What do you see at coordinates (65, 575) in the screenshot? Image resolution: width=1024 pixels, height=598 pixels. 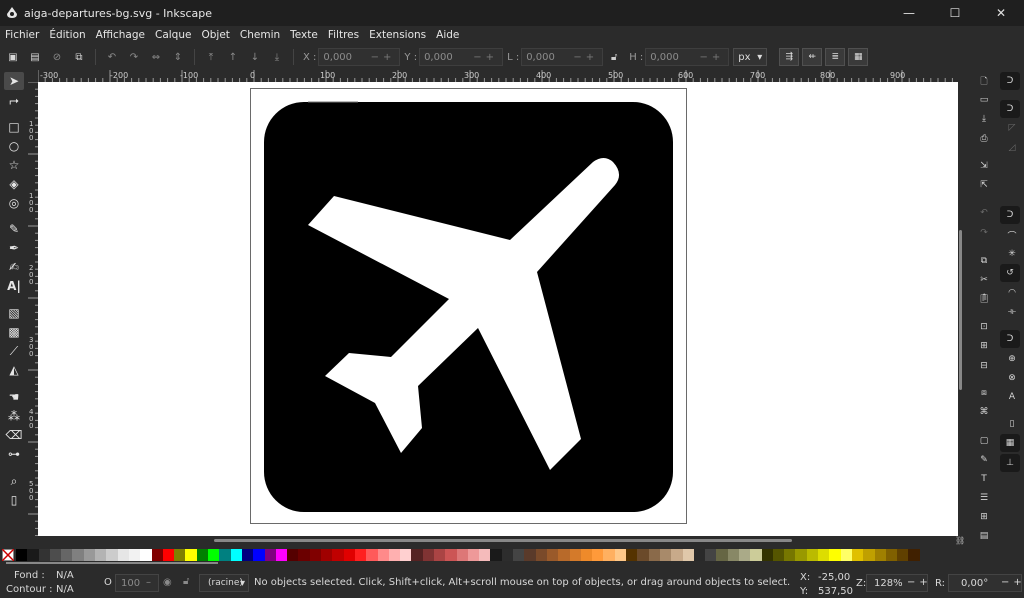 I see `fill-value: N/A` at bounding box center [65, 575].